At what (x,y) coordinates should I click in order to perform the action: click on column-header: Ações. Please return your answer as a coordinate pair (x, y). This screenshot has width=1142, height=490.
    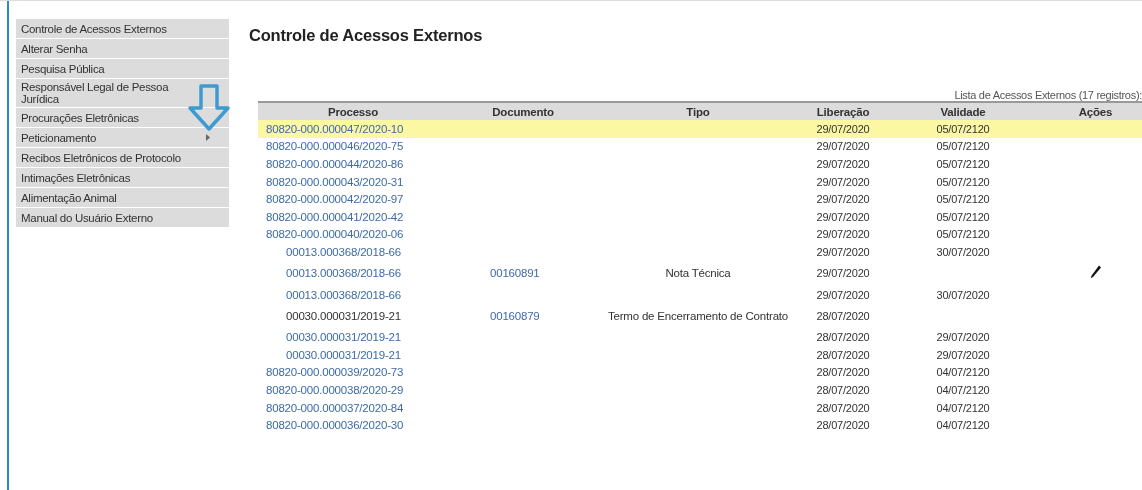
    Looking at the image, I should click on (1090, 111).